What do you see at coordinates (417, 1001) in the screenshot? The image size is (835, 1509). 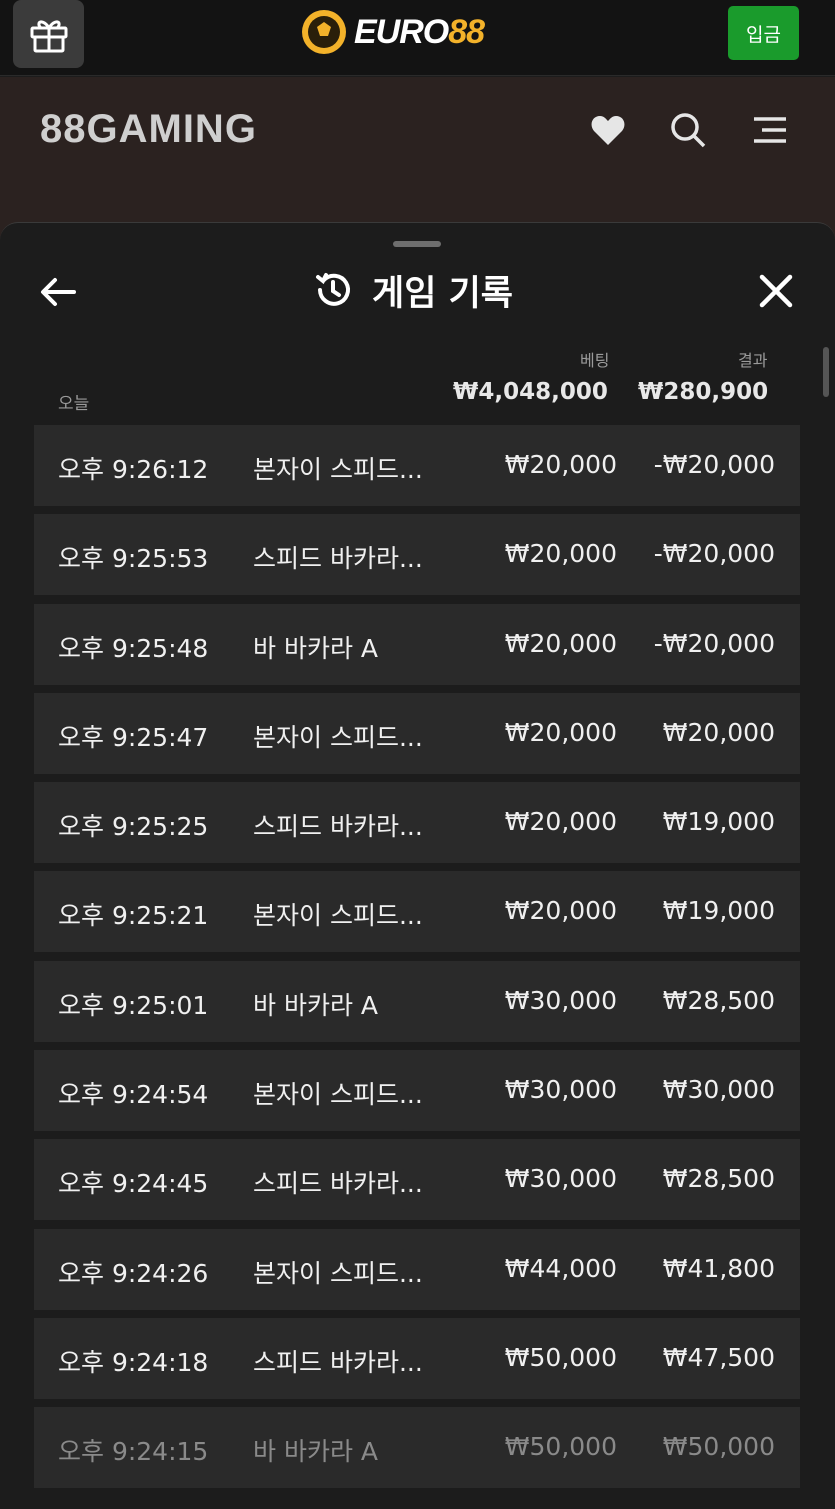 I see `history-row: 오후 9:25:01 바 바카라 A ₩30,000 ₩28,500` at bounding box center [417, 1001].